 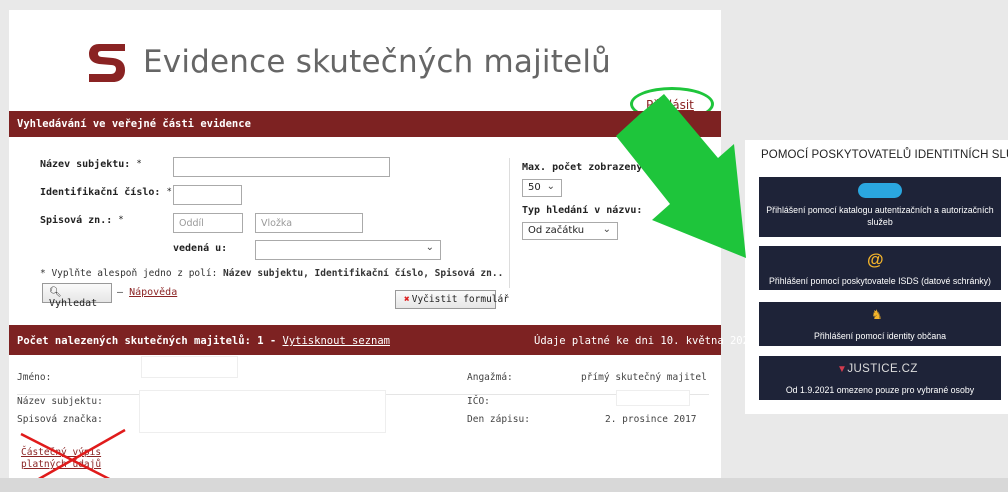 What do you see at coordinates (309, 223) in the screenshot?
I see `insert-input: Vložka` at bounding box center [309, 223].